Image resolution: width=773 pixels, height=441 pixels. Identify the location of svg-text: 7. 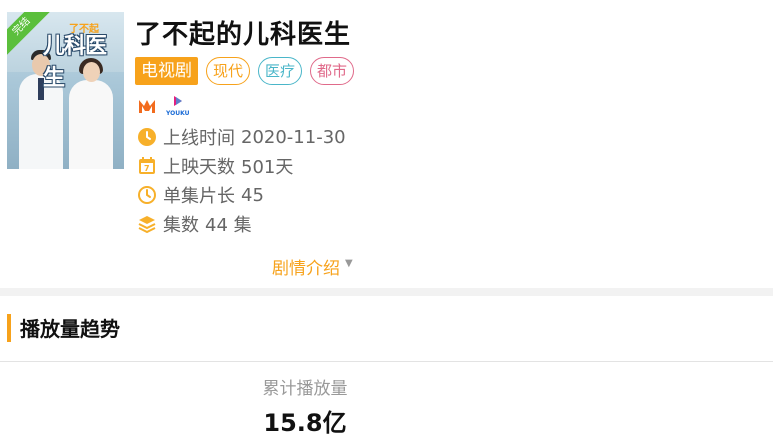
(147, 168).